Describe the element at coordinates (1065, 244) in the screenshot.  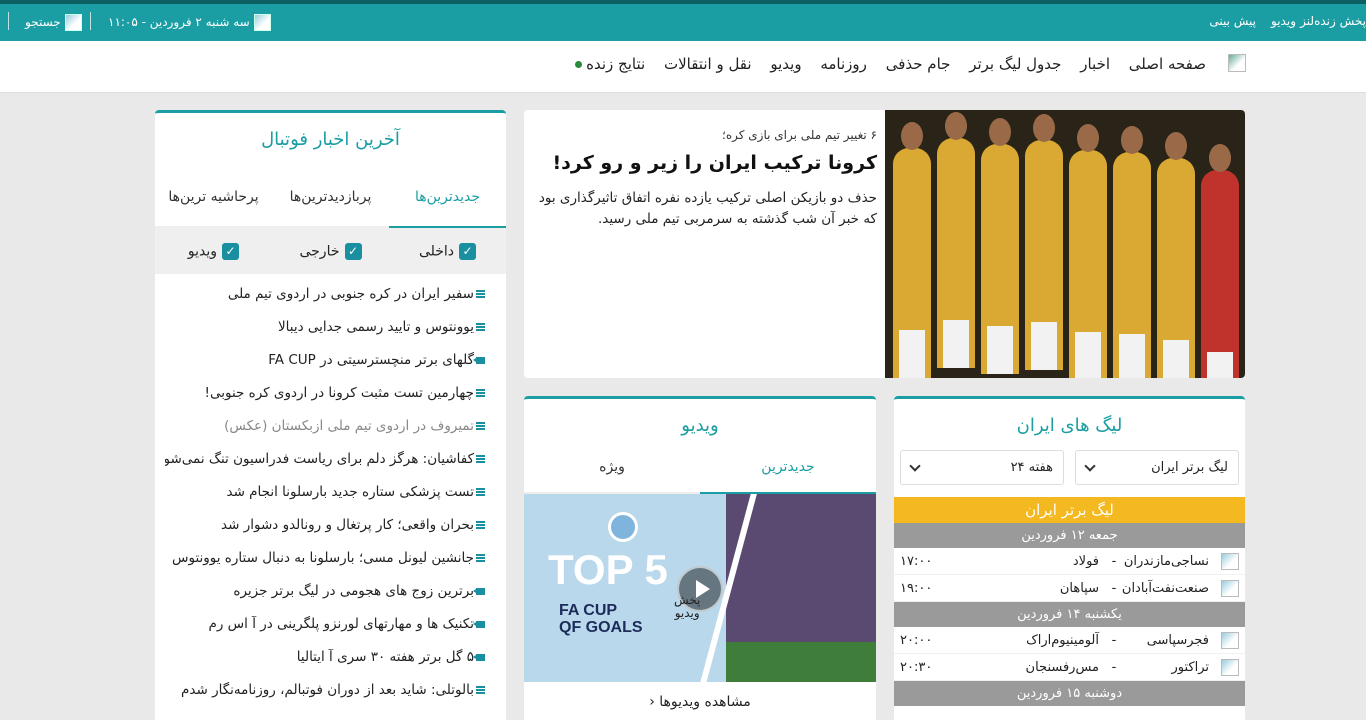
I see `hero-image` at that location.